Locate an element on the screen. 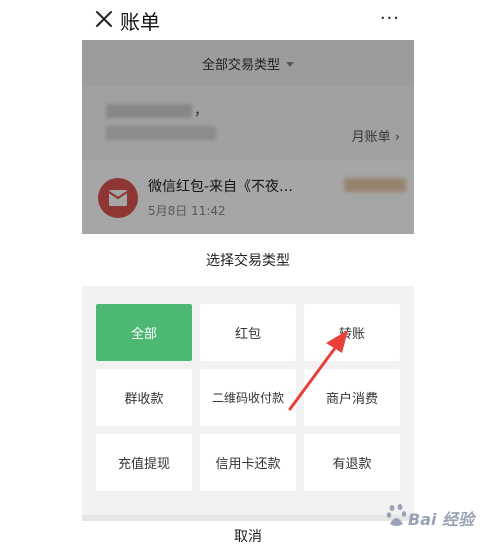 The height and width of the screenshot is (551, 499). cancel-button: 取消 is located at coordinates (248, 536).